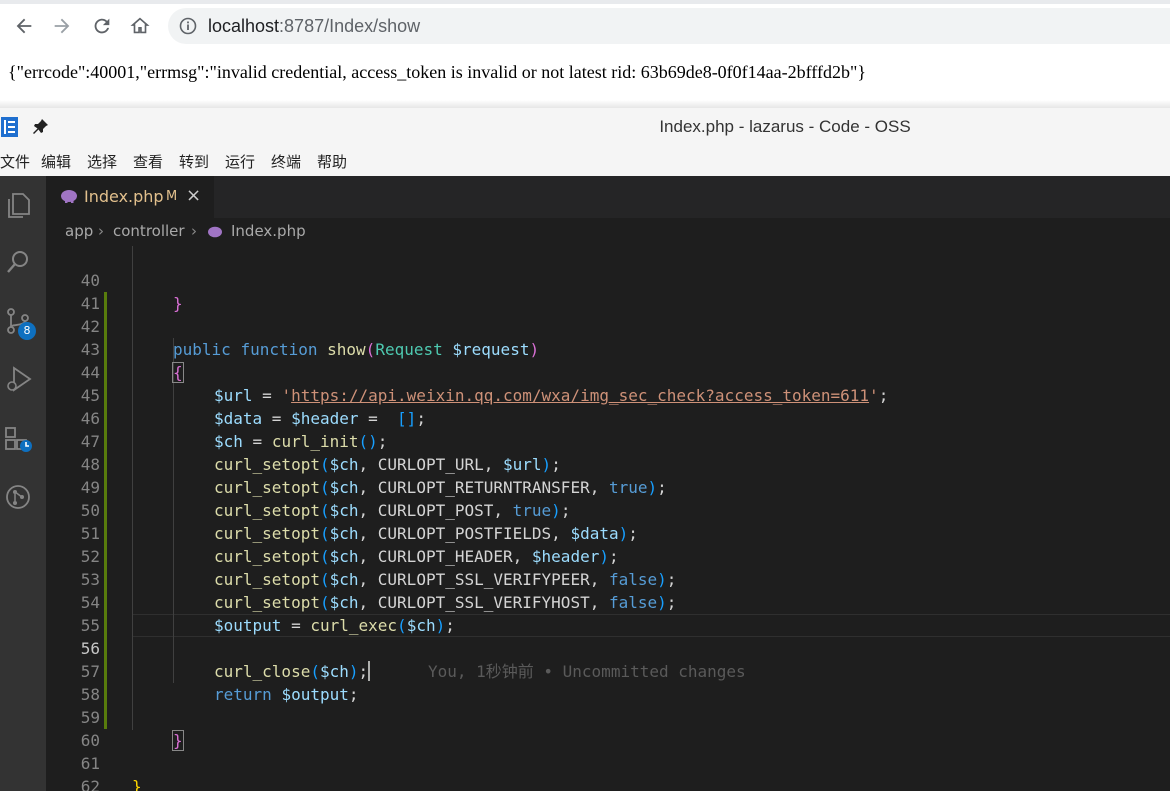  I want to click on code-line: 61 }, so click(608, 760).